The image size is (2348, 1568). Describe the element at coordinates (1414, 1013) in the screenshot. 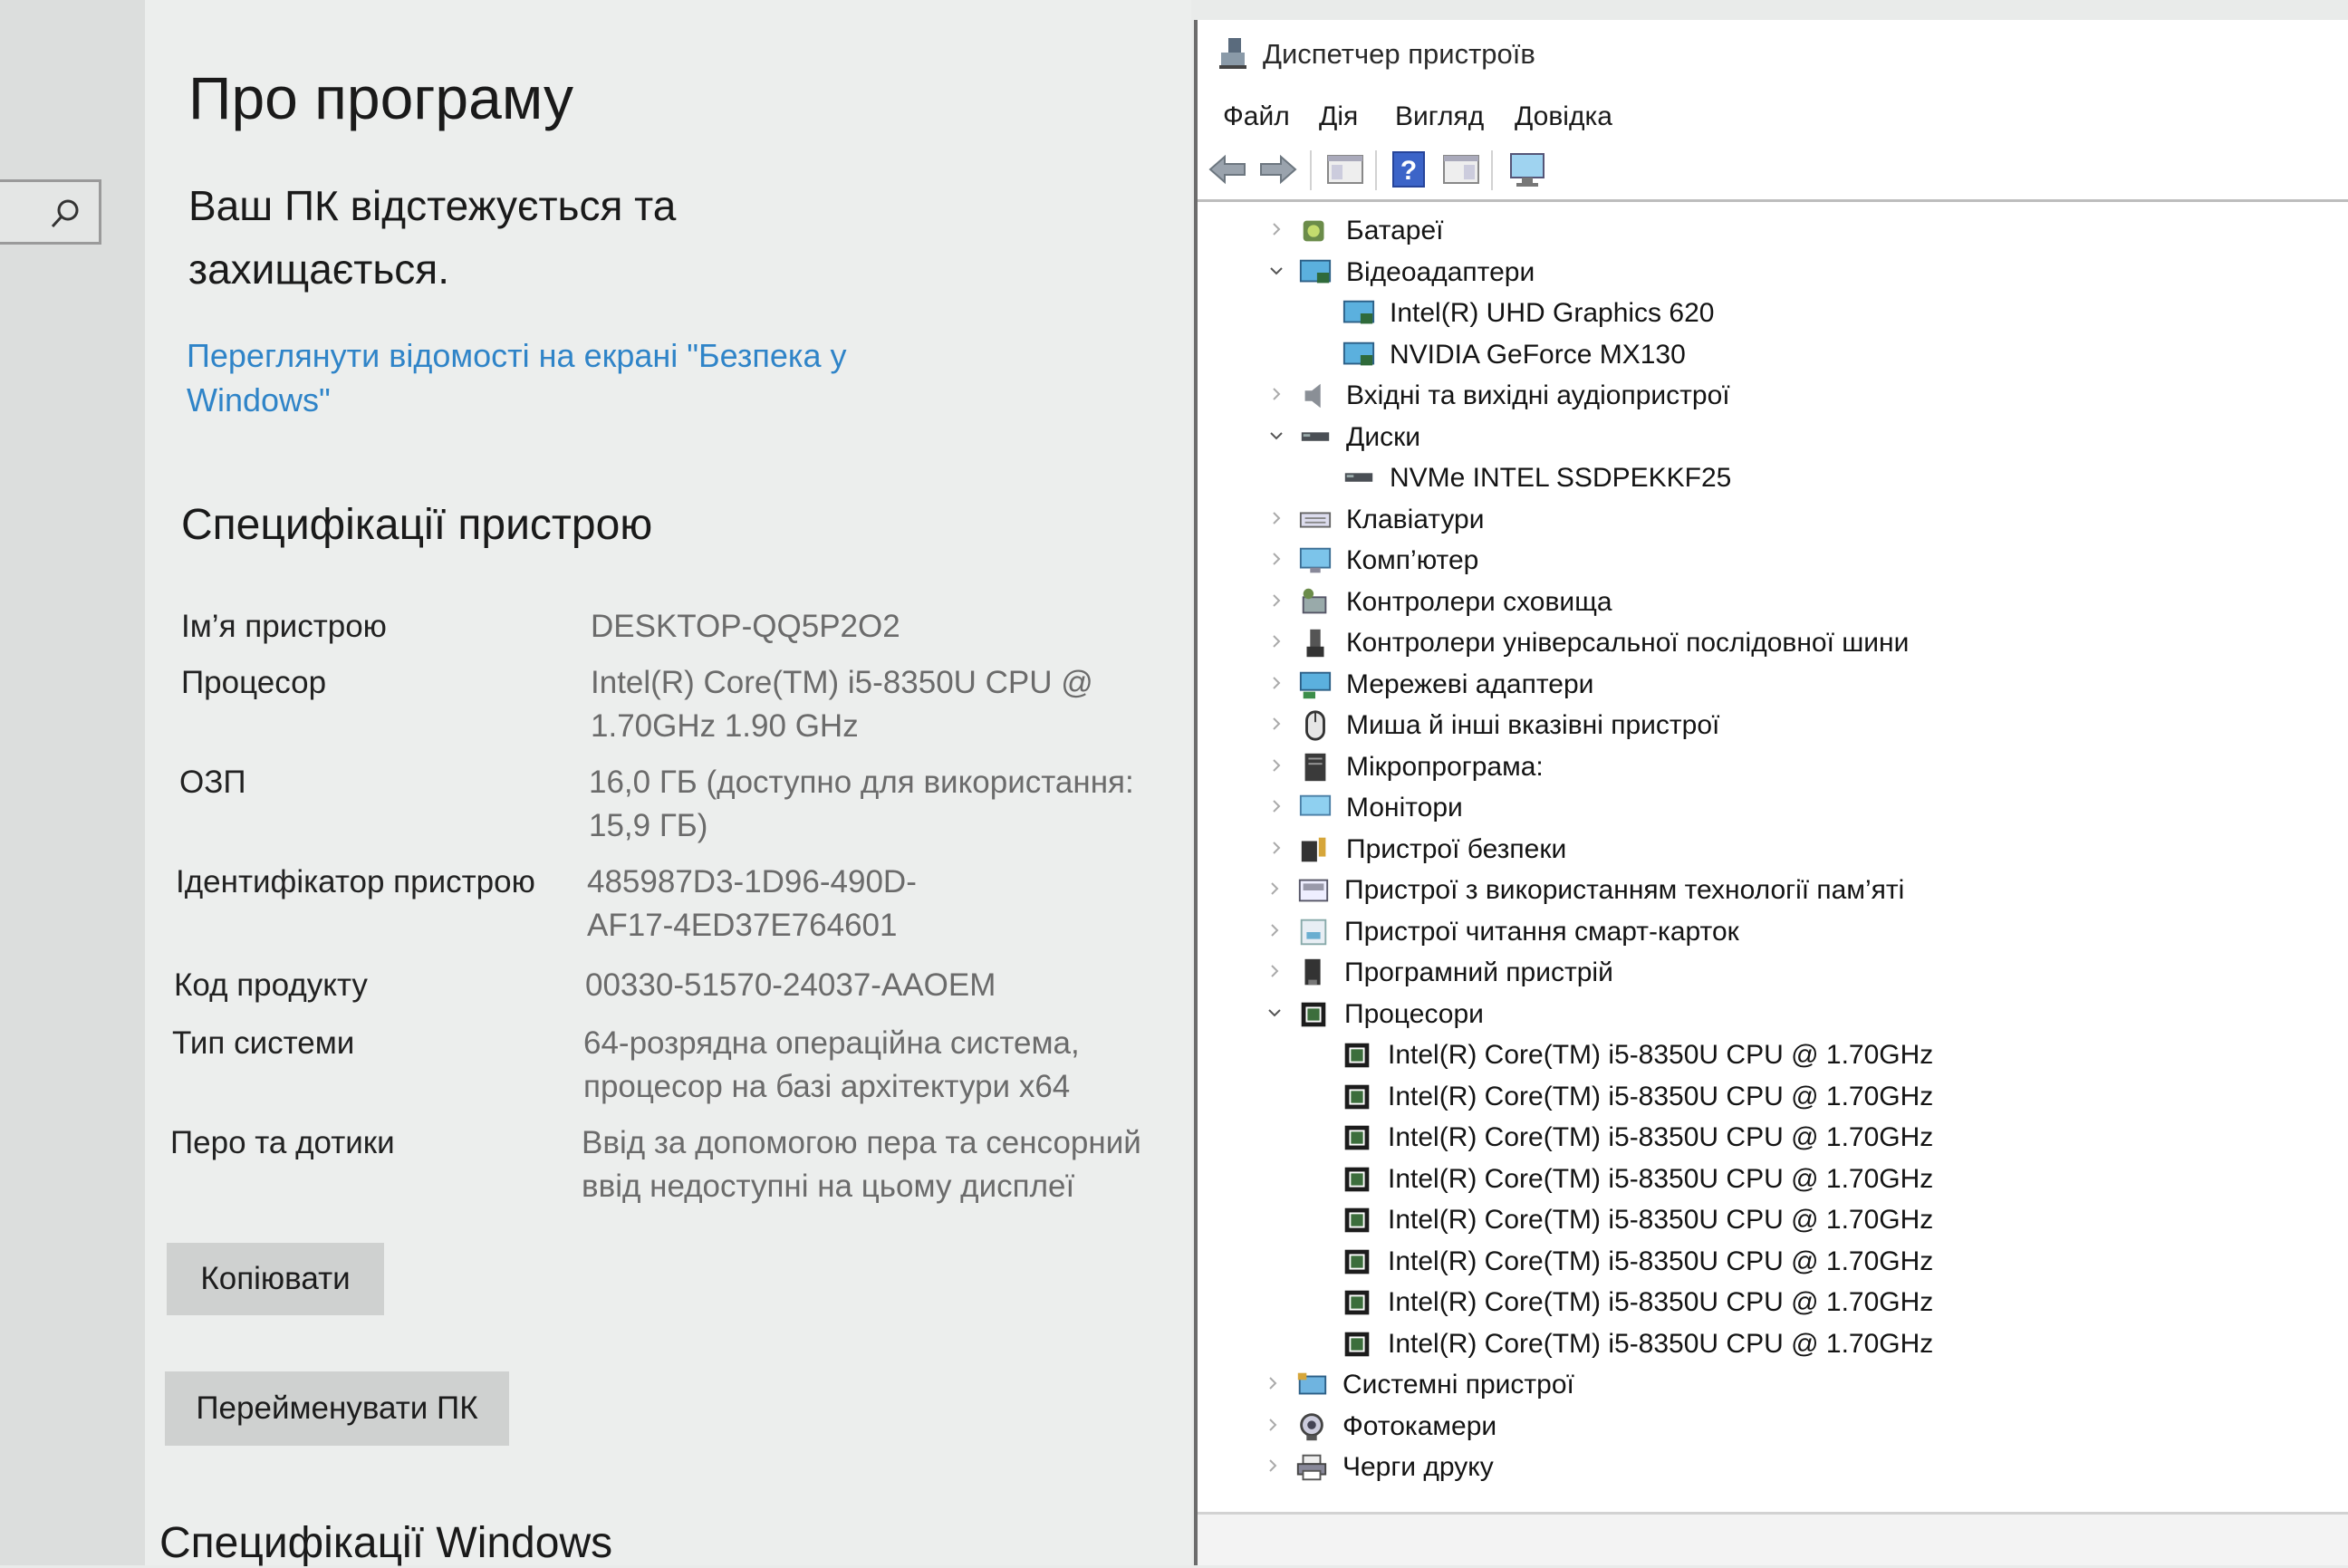

I see `tree-item-label: Процесори` at that location.